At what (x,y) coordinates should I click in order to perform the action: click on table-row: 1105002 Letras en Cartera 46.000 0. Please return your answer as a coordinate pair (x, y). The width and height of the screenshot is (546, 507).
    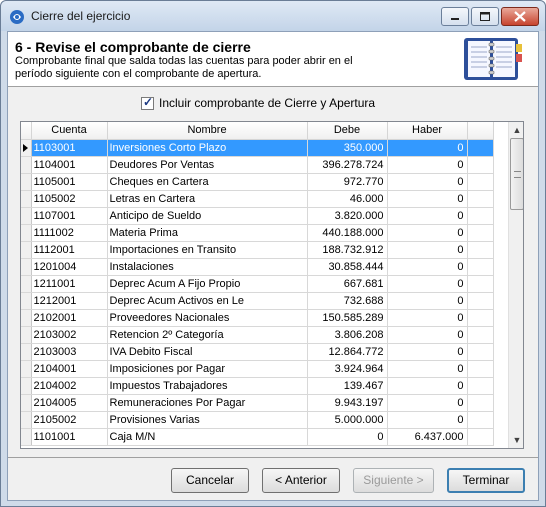
    Looking at the image, I should click on (257, 199).